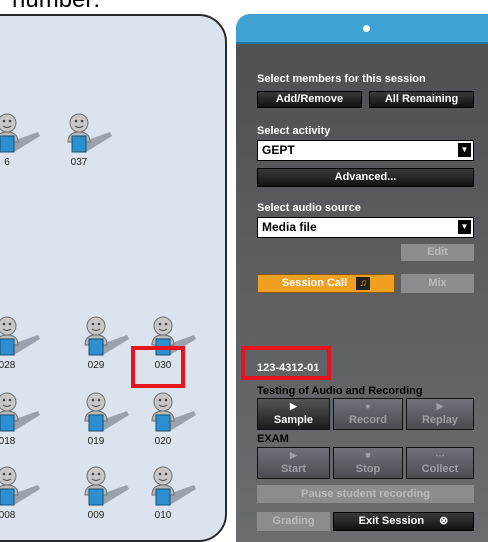  Describe the element at coordinates (437, 252) in the screenshot. I see `edit-button: Edit` at that location.